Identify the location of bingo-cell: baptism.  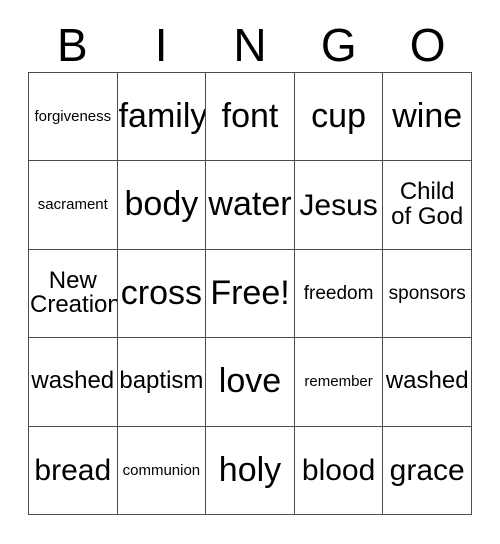
(162, 382).